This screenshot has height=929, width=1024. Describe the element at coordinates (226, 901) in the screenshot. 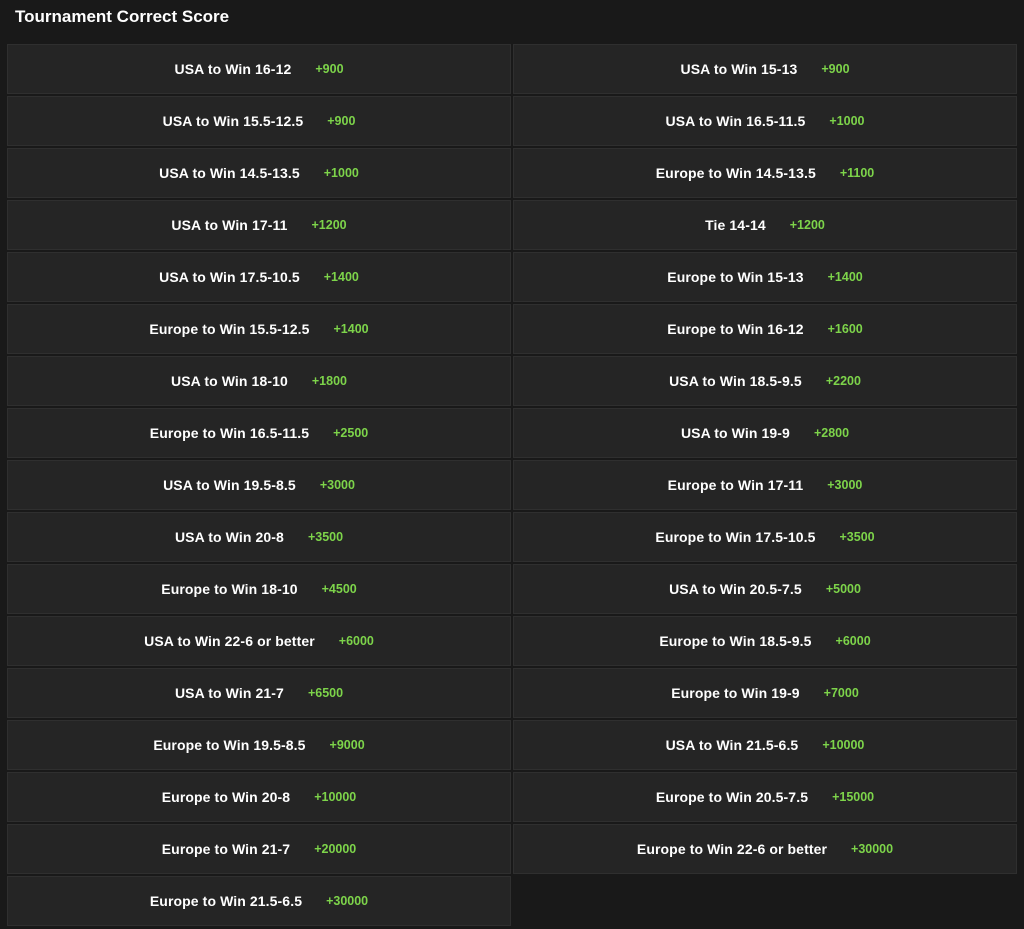

I see `outcome-label: Europe to Win 21.5-6.5` at that location.